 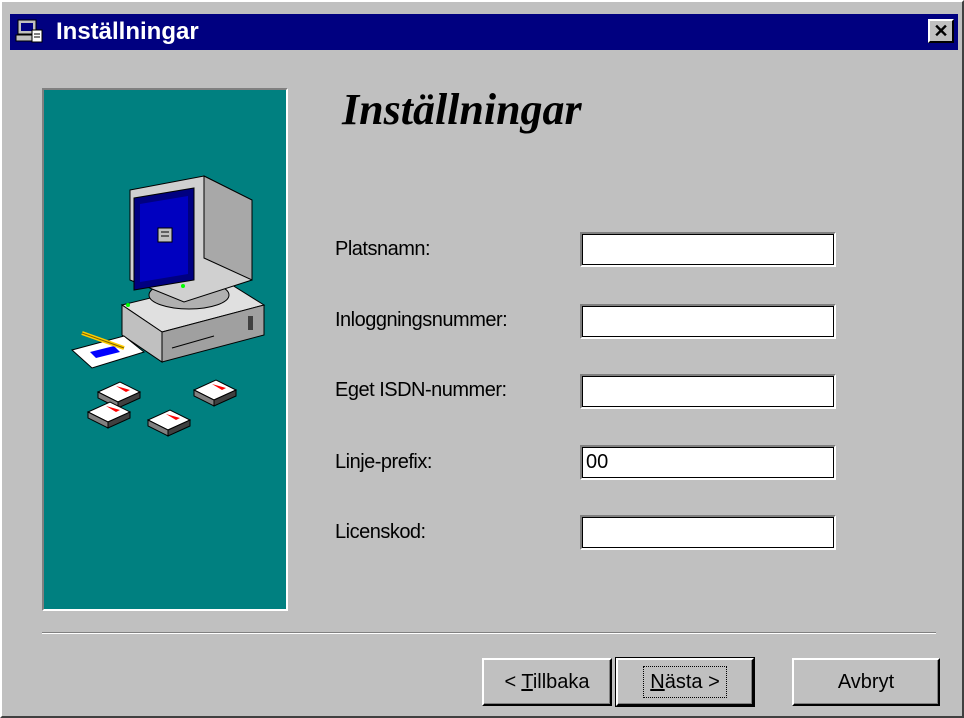 What do you see at coordinates (489, 633) in the screenshot?
I see `divider` at bounding box center [489, 633].